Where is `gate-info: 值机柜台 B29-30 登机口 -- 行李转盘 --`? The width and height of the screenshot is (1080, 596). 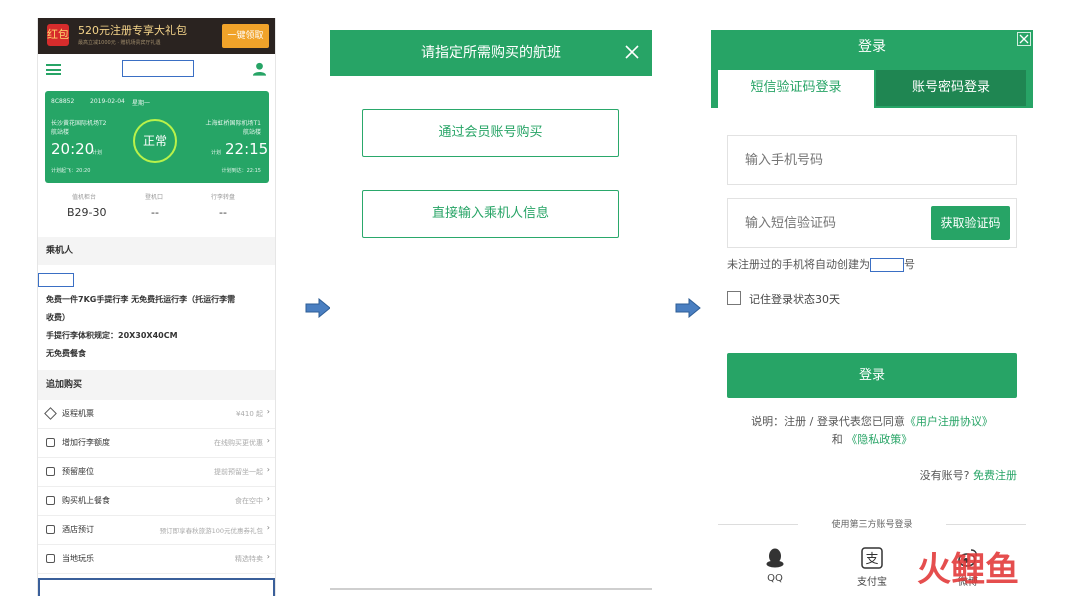
gate-info: 值机柜台 B29-30 登机口 -- 行李转盘 -- is located at coordinates (157, 206).